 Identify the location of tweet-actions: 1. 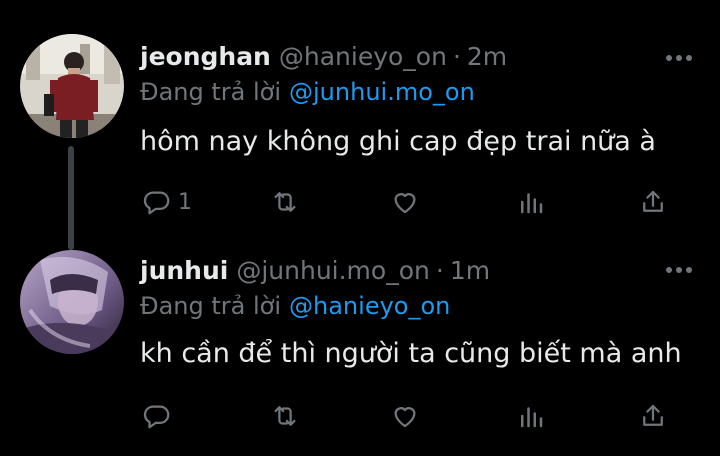
(360, 202).